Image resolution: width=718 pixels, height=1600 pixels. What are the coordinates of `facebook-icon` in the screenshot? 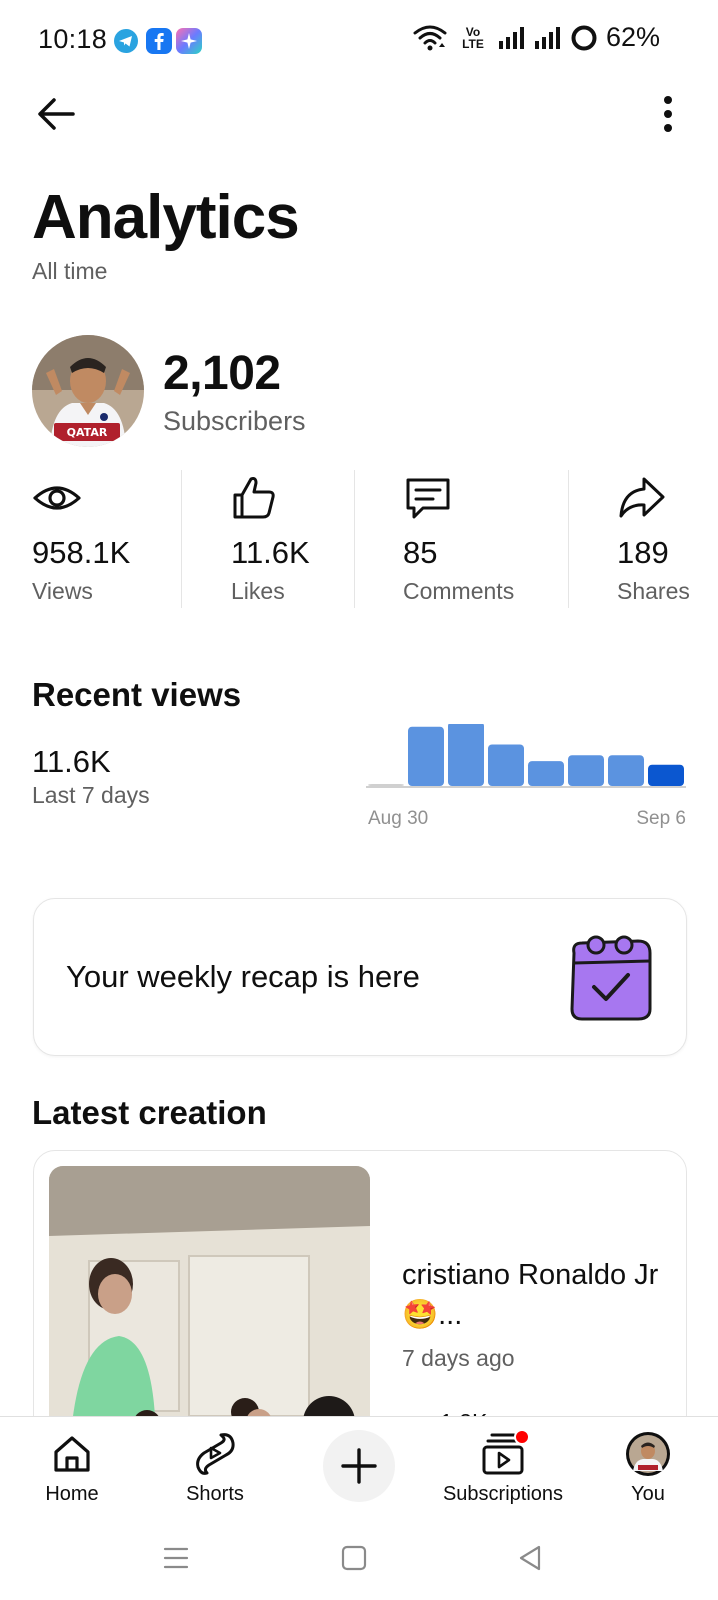 It's located at (159, 41).